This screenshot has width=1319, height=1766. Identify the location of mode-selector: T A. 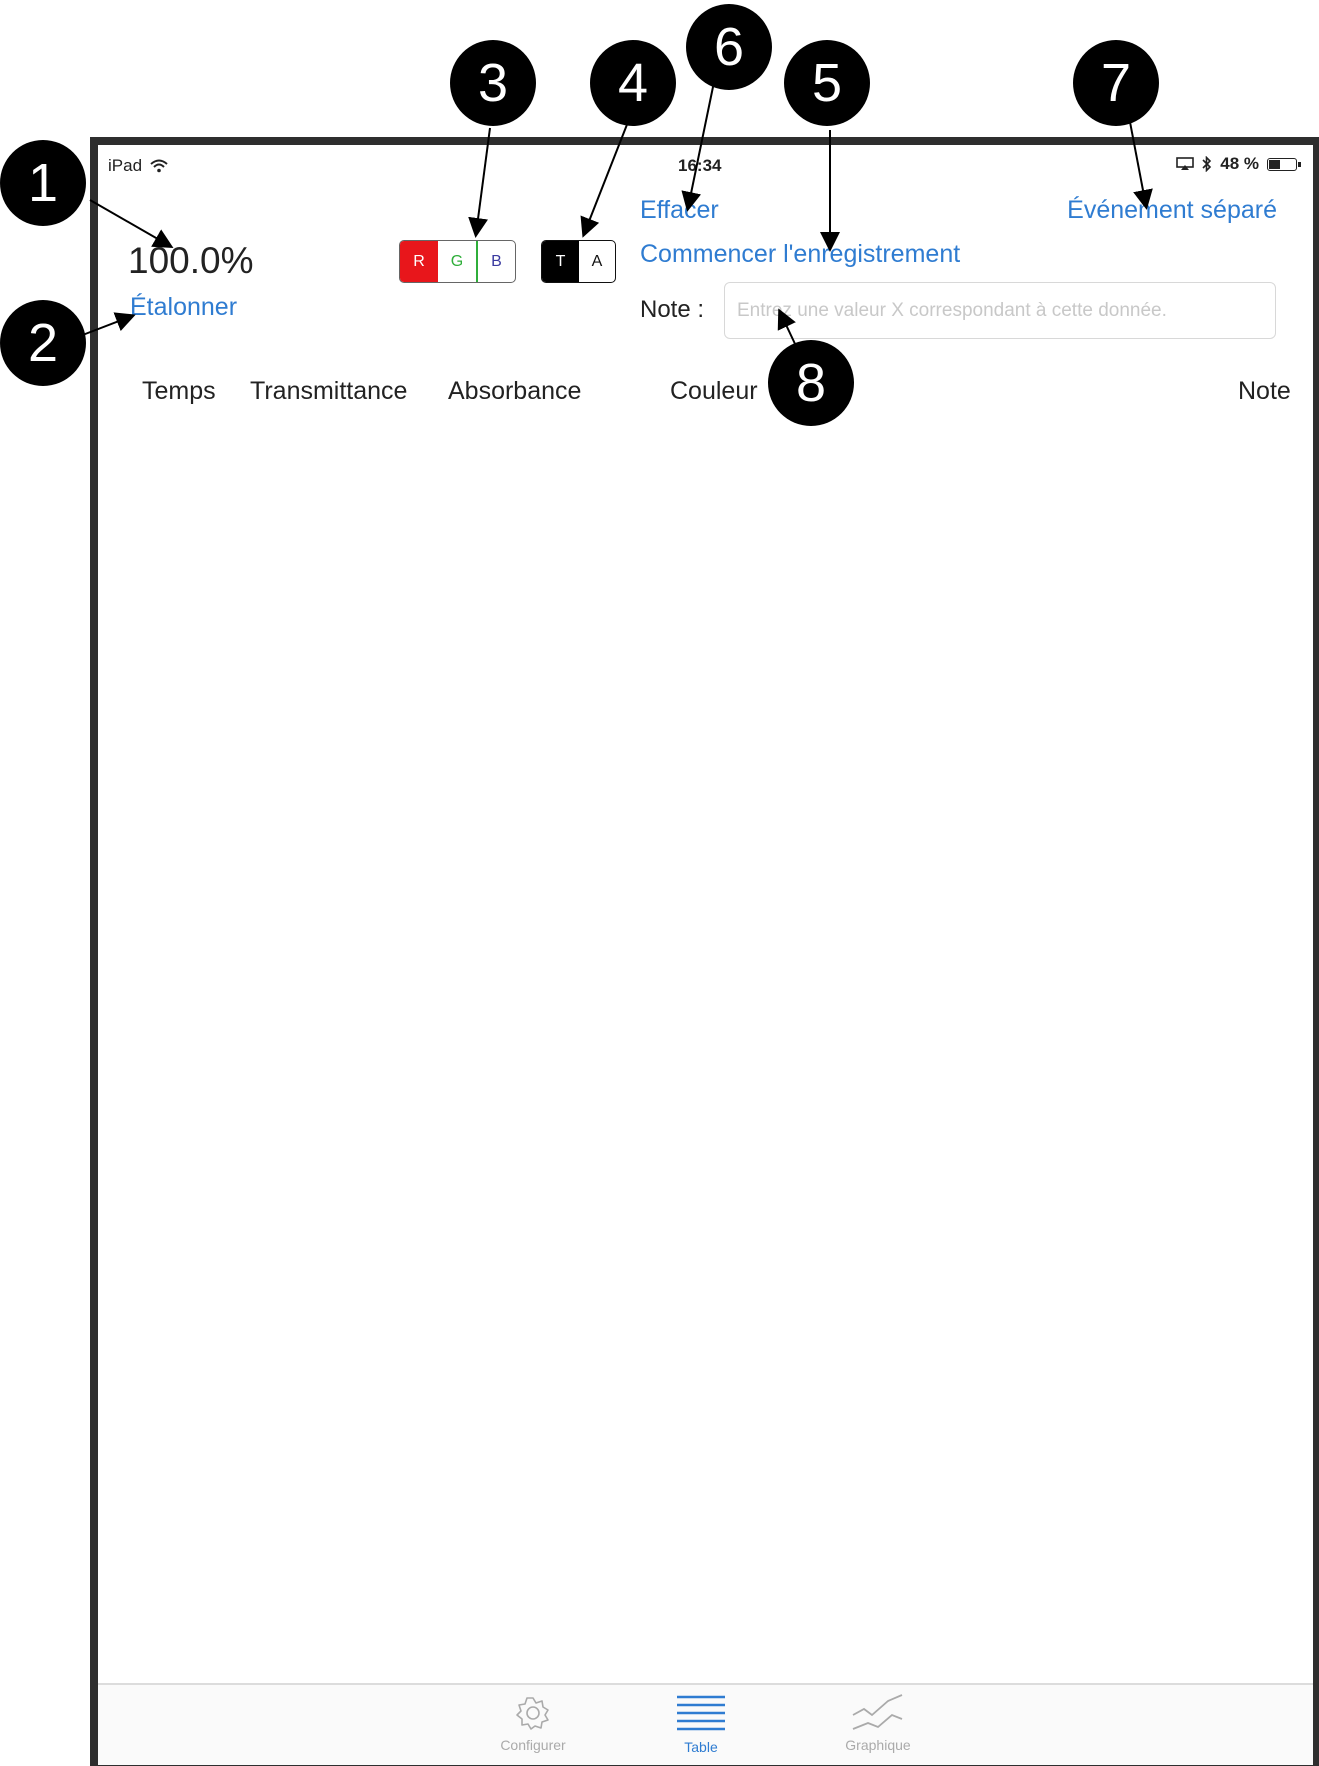
(578, 261).